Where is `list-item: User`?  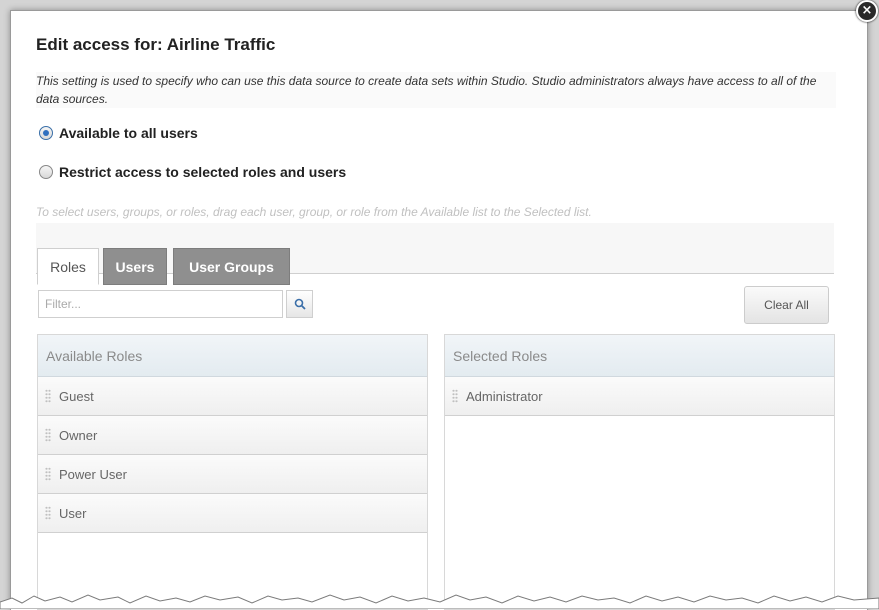 list-item: User is located at coordinates (232, 513).